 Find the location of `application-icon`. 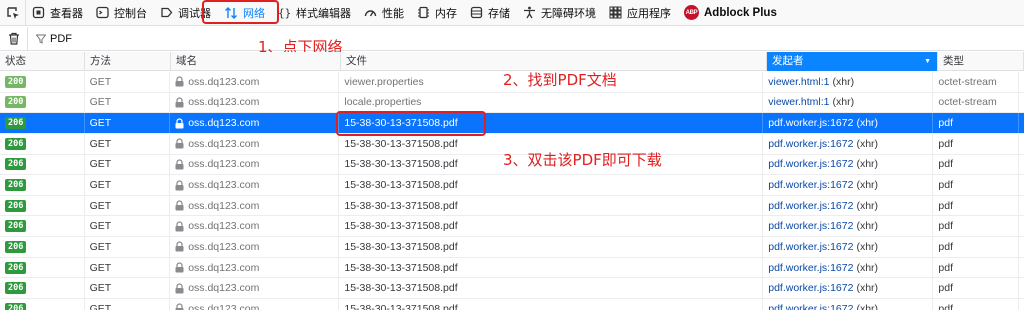

application-icon is located at coordinates (615, 12).